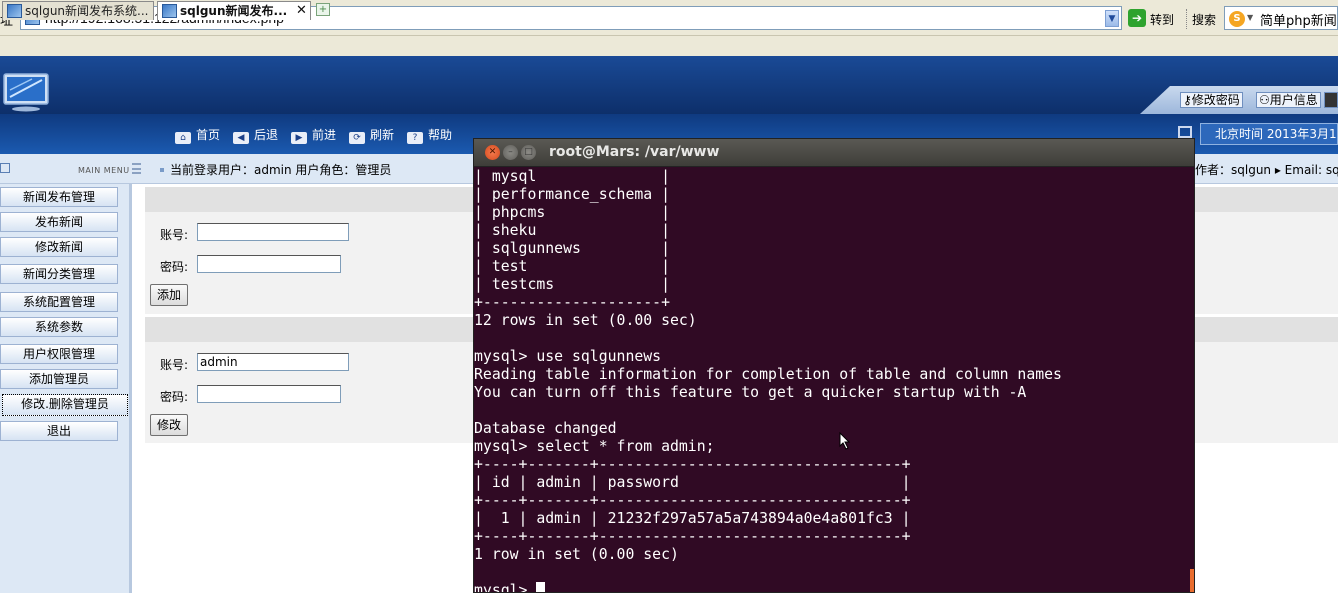 Image resolution: width=1338 pixels, height=593 pixels. What do you see at coordinates (59, 222) in the screenshot?
I see `sidebar-item-publish-news: 发布新闻` at bounding box center [59, 222].